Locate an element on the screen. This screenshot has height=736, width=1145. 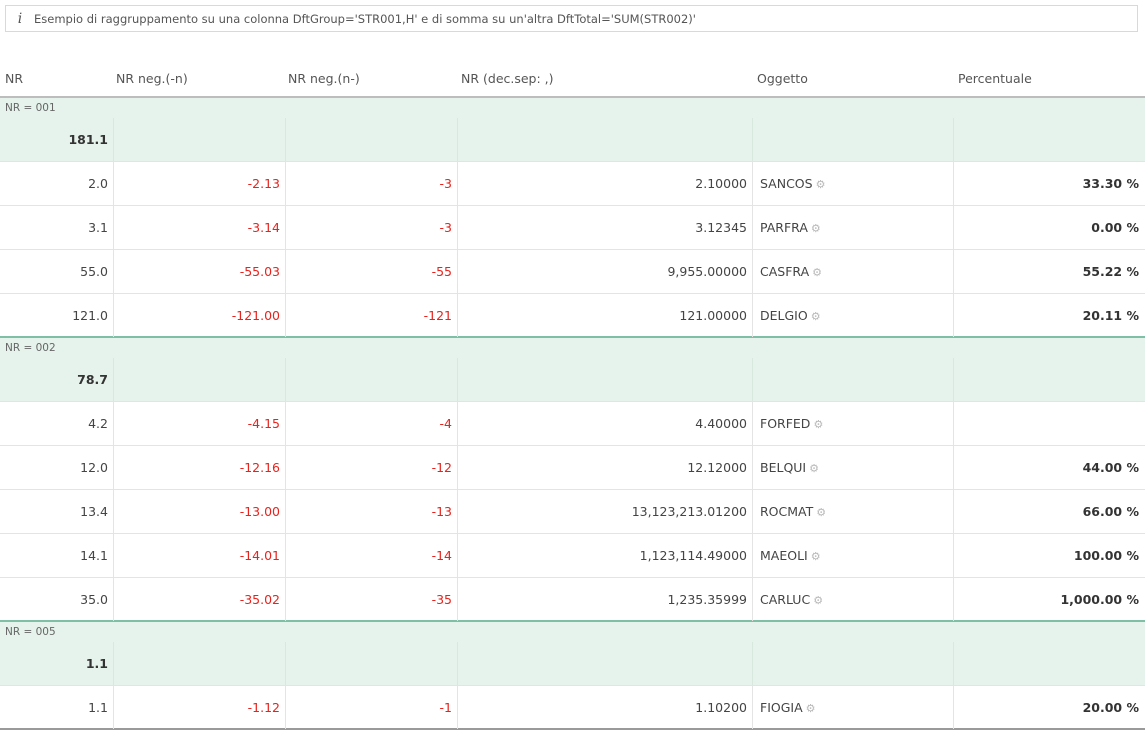
group-total-value: 78.7 is located at coordinates (92, 379).